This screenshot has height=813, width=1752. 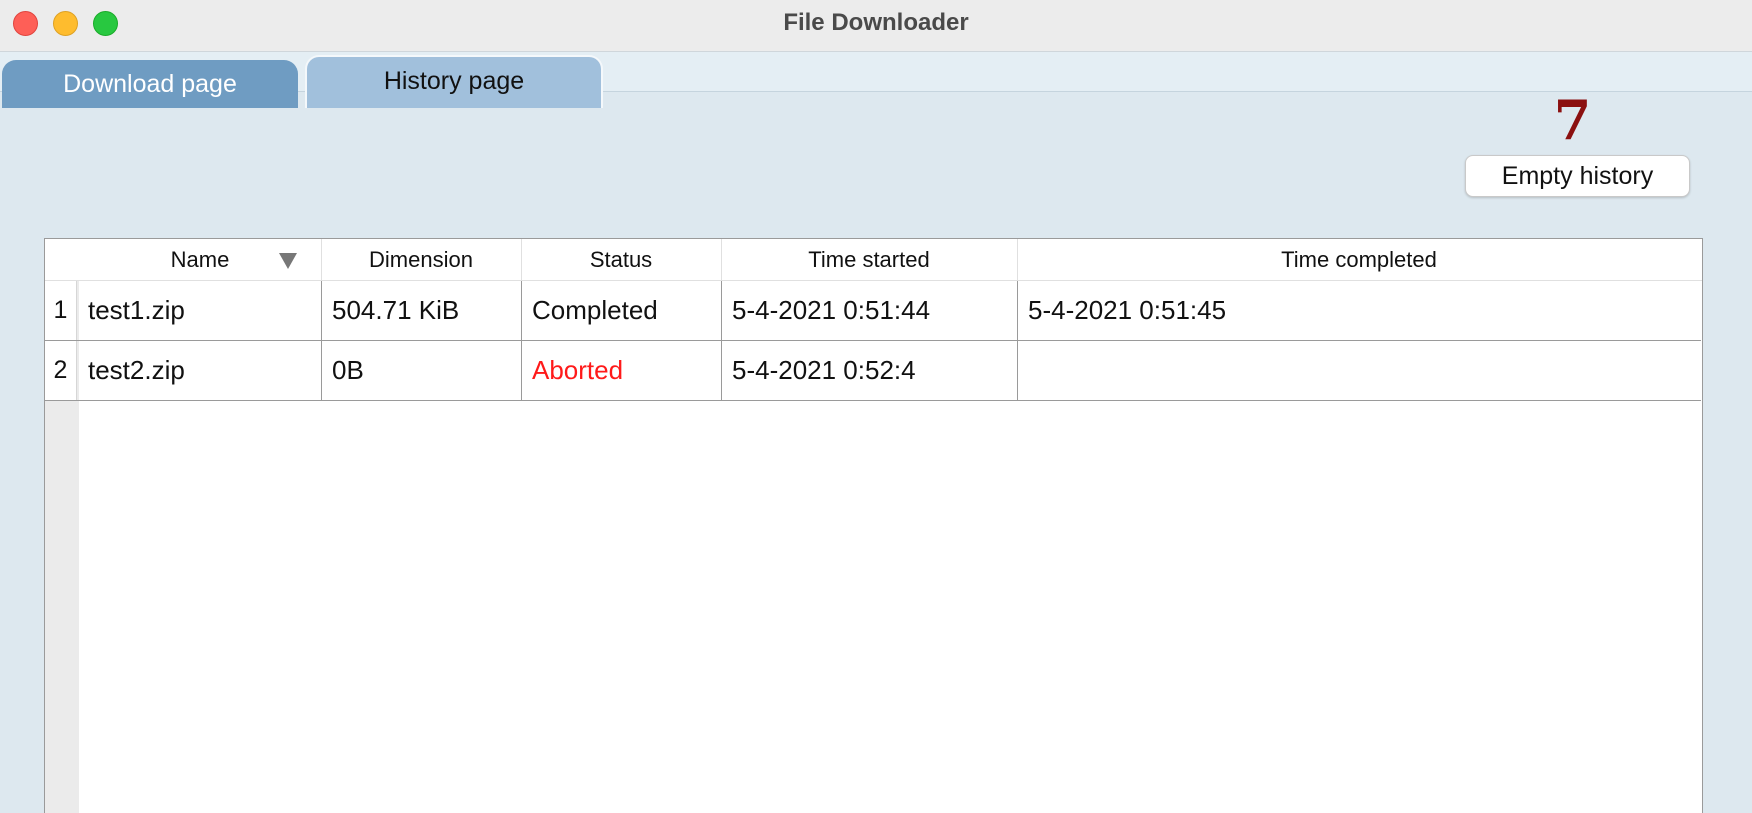 What do you see at coordinates (621, 260) in the screenshot?
I see `column-header-status: Status` at bounding box center [621, 260].